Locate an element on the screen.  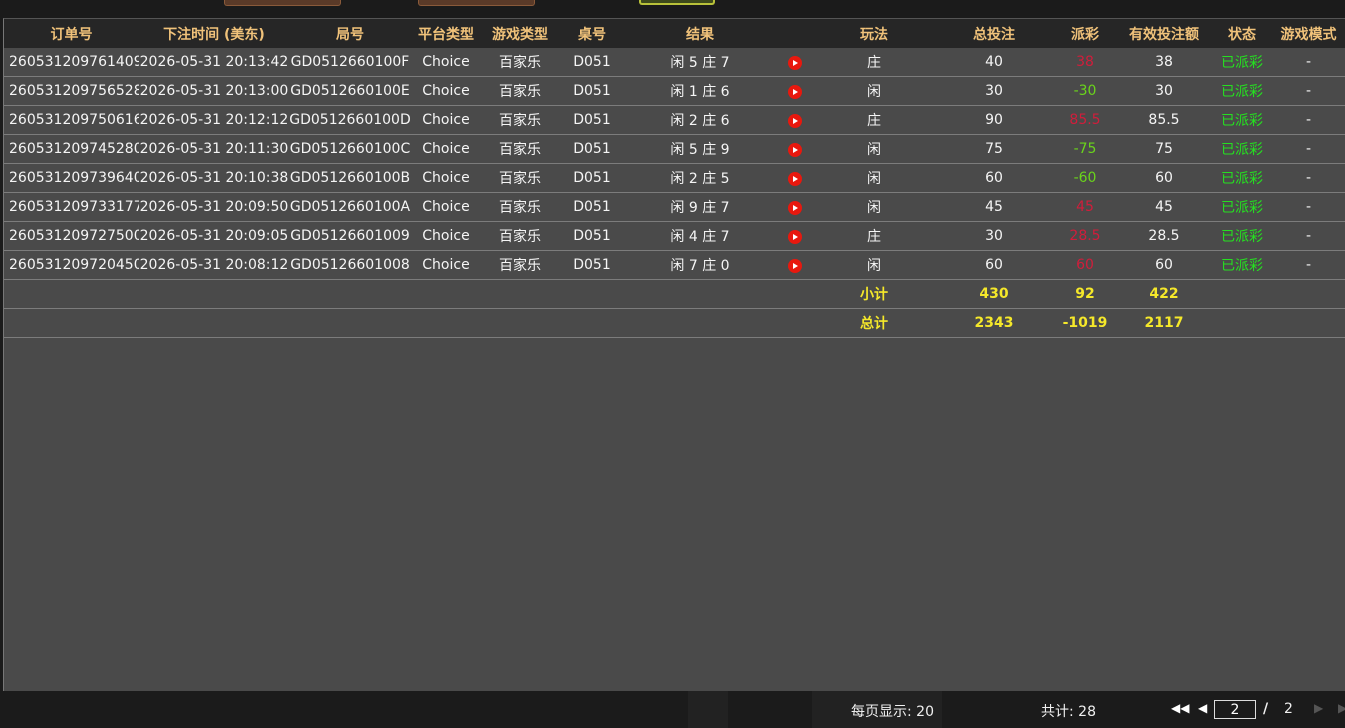
cell-order-id: 260531209756528 is located at coordinates (71, 91).